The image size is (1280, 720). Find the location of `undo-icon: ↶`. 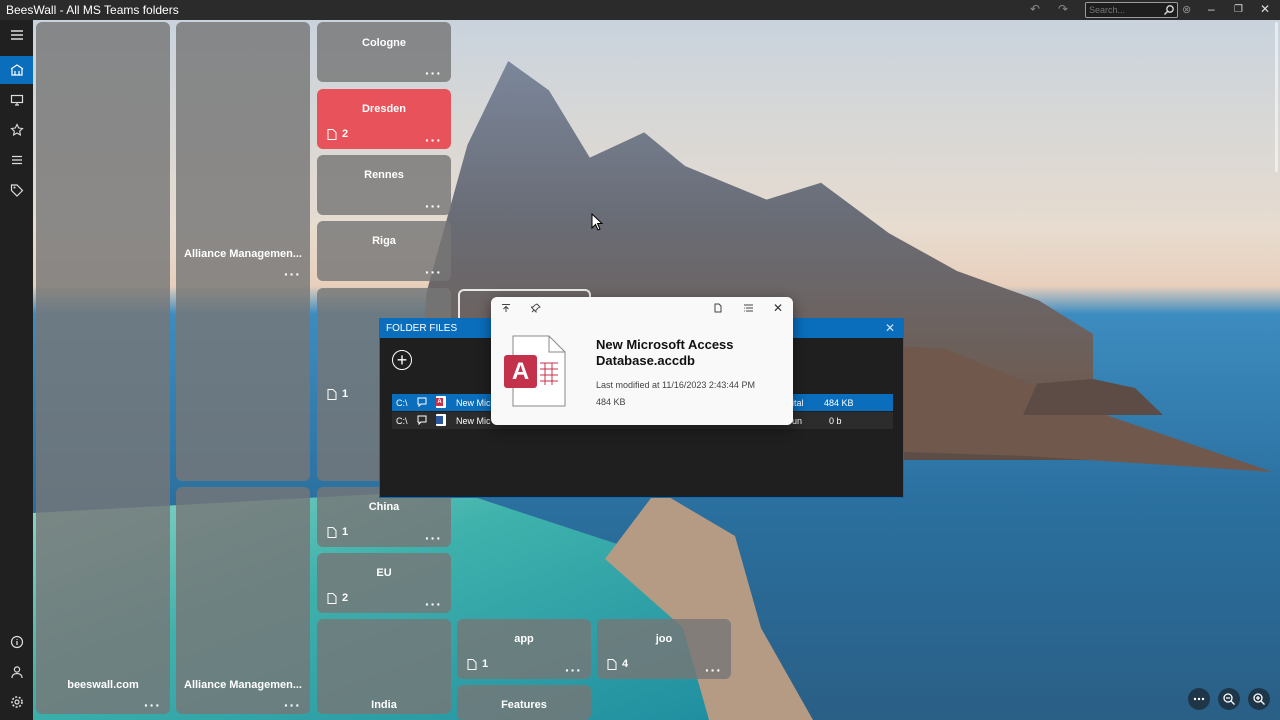

undo-icon: ↶ is located at coordinates (1035, 9).